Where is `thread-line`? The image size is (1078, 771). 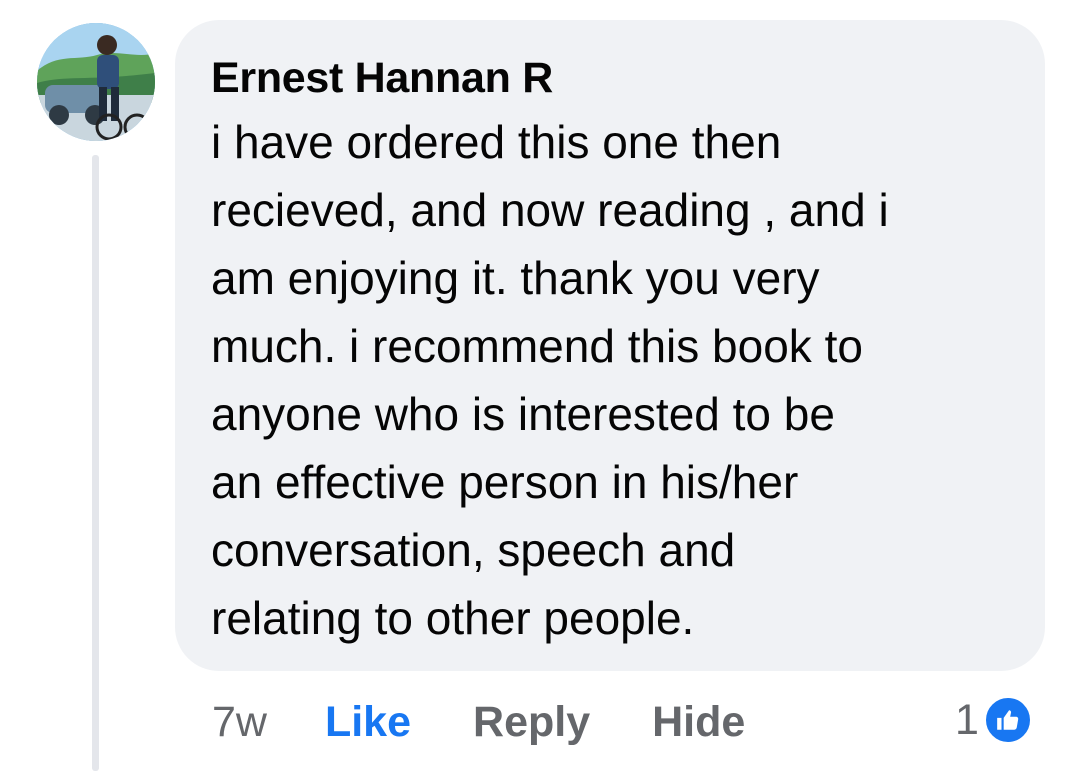 thread-line is located at coordinates (95, 463).